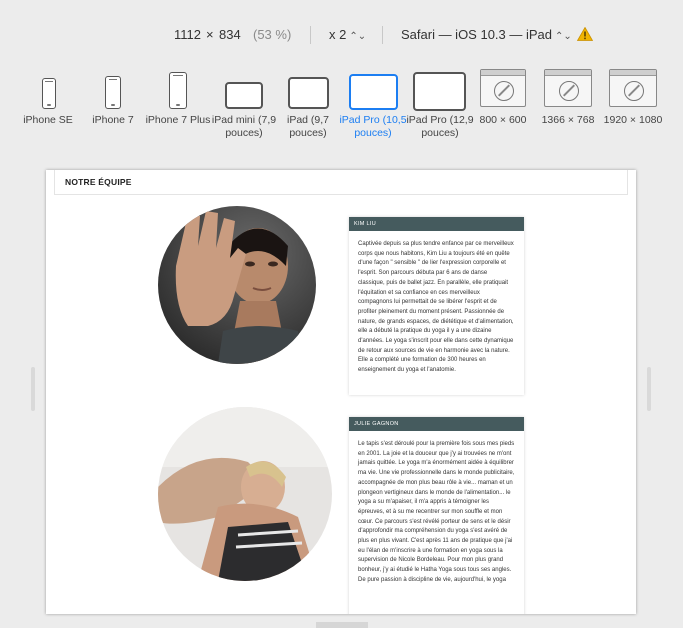  Describe the element at coordinates (347, 34) in the screenshot. I see `scale-selector: x 2 ⌃⌄` at that location.